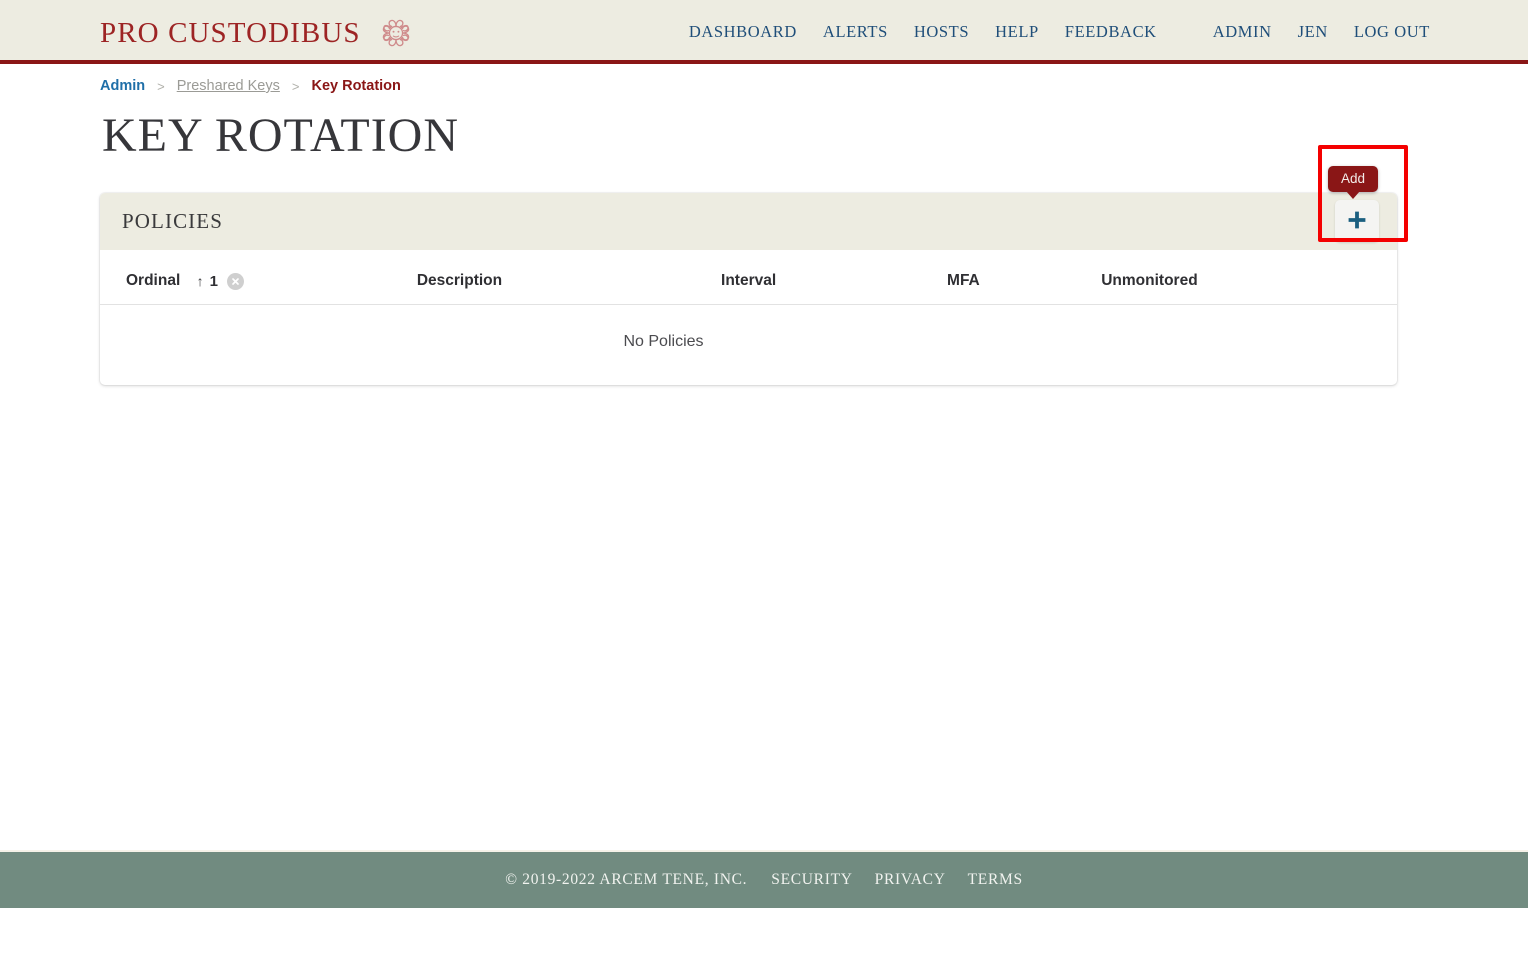  I want to click on column-unmonitored: Unmonitored, so click(1249, 278).